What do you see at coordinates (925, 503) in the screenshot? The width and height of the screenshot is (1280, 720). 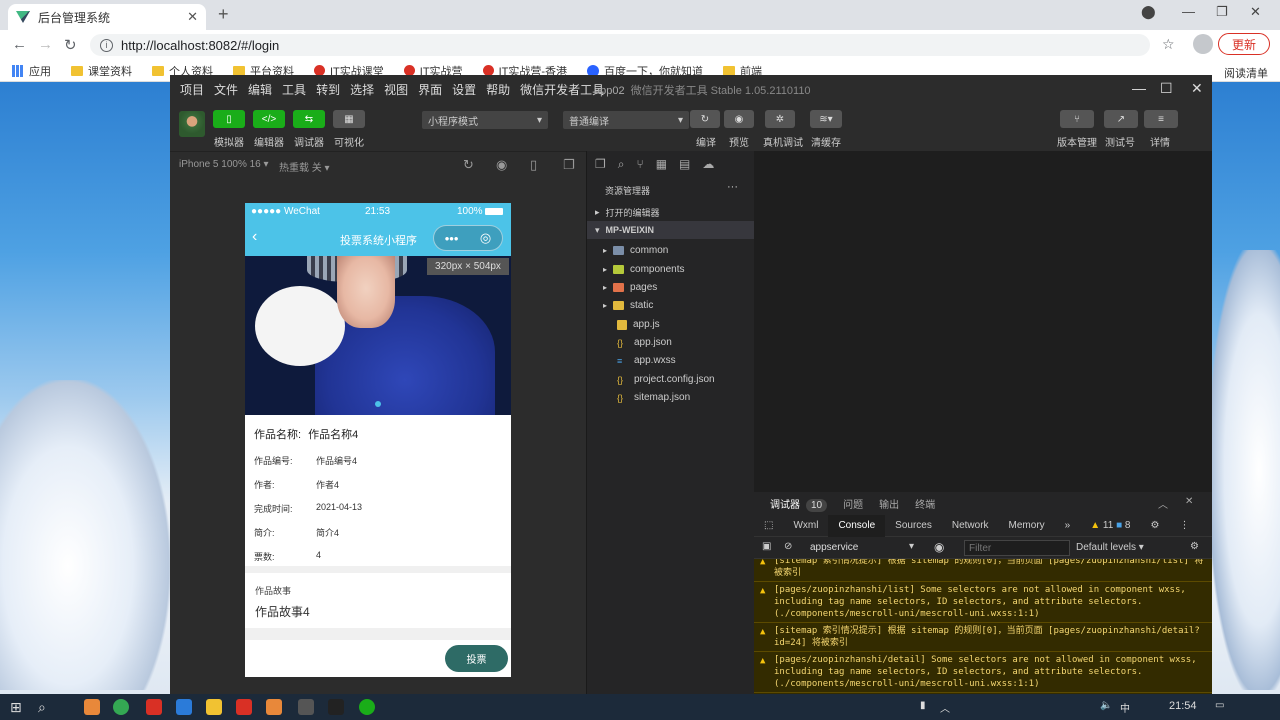 I see `tab-terminal: 终端` at bounding box center [925, 503].